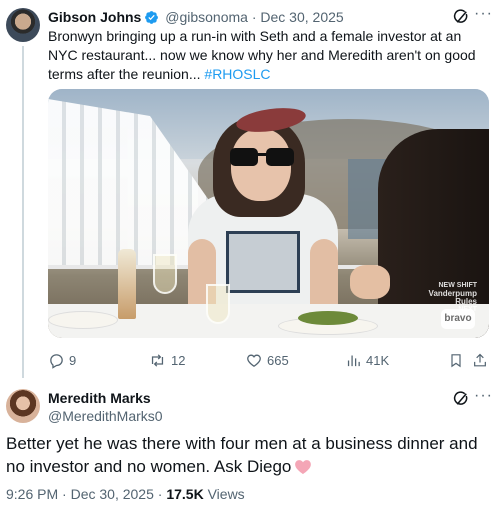 This screenshot has width=500, height=506. I want to click on reply-icon, so click(56, 360).